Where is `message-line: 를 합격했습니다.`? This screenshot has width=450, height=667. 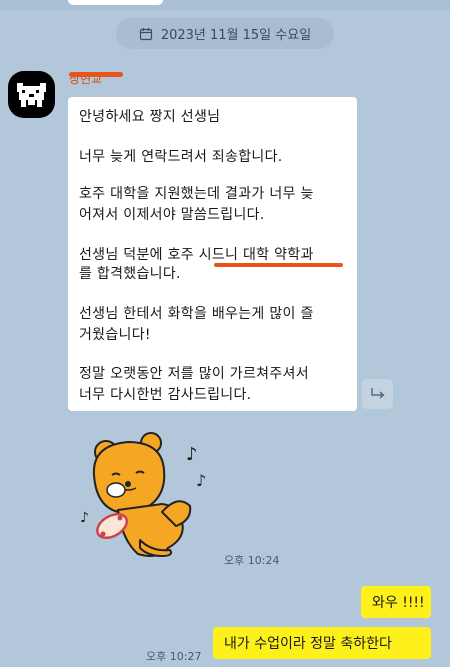 message-line: 를 합격했습니다. is located at coordinates (130, 274).